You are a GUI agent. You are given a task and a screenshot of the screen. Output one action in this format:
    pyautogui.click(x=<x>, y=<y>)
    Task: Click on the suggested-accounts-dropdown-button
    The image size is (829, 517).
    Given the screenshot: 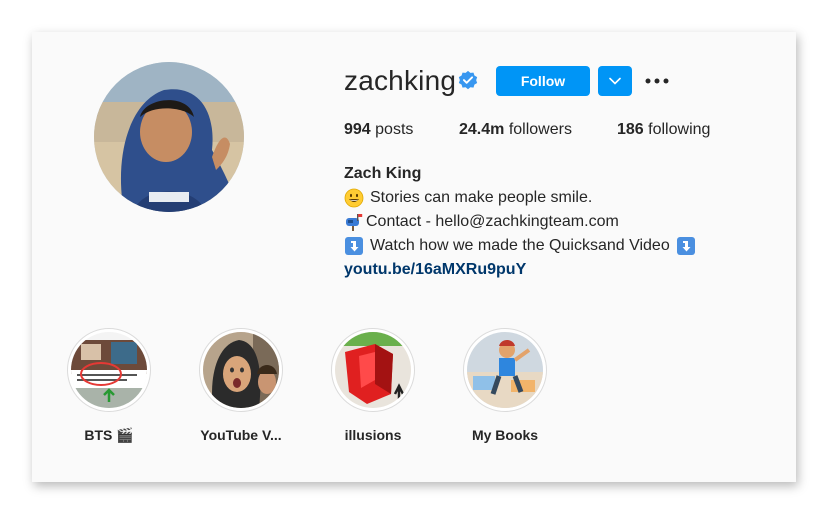 What is the action you would take?
    pyautogui.click(x=615, y=81)
    